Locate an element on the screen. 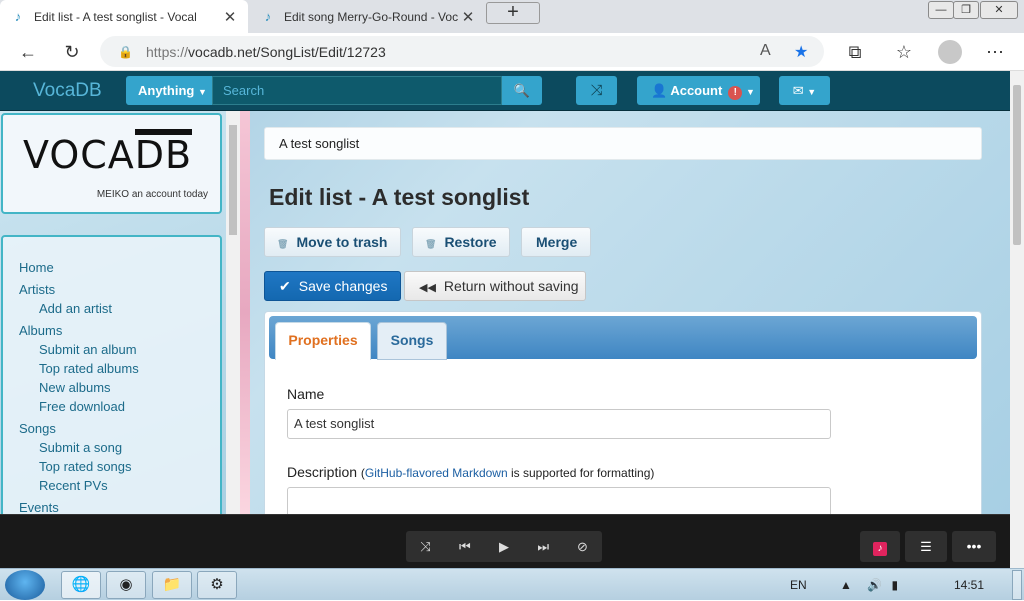 This screenshot has width=1024, height=601. site-brand: VocaDB is located at coordinates (67, 91).